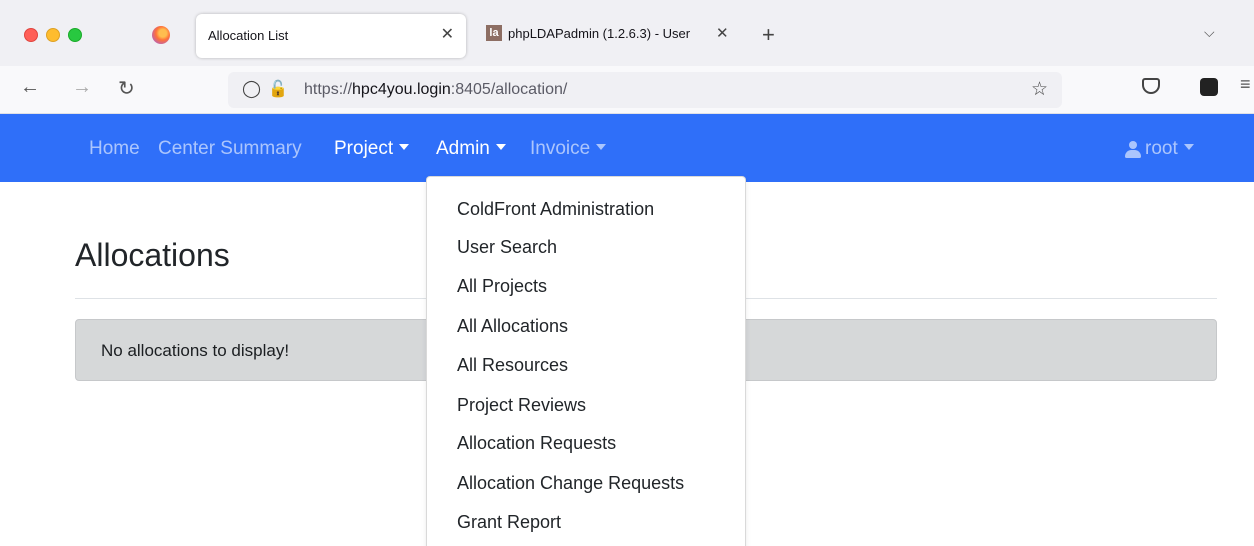 This screenshot has width=1254, height=546. I want to click on menu-item-all-allocations: All Allocations, so click(512, 326).